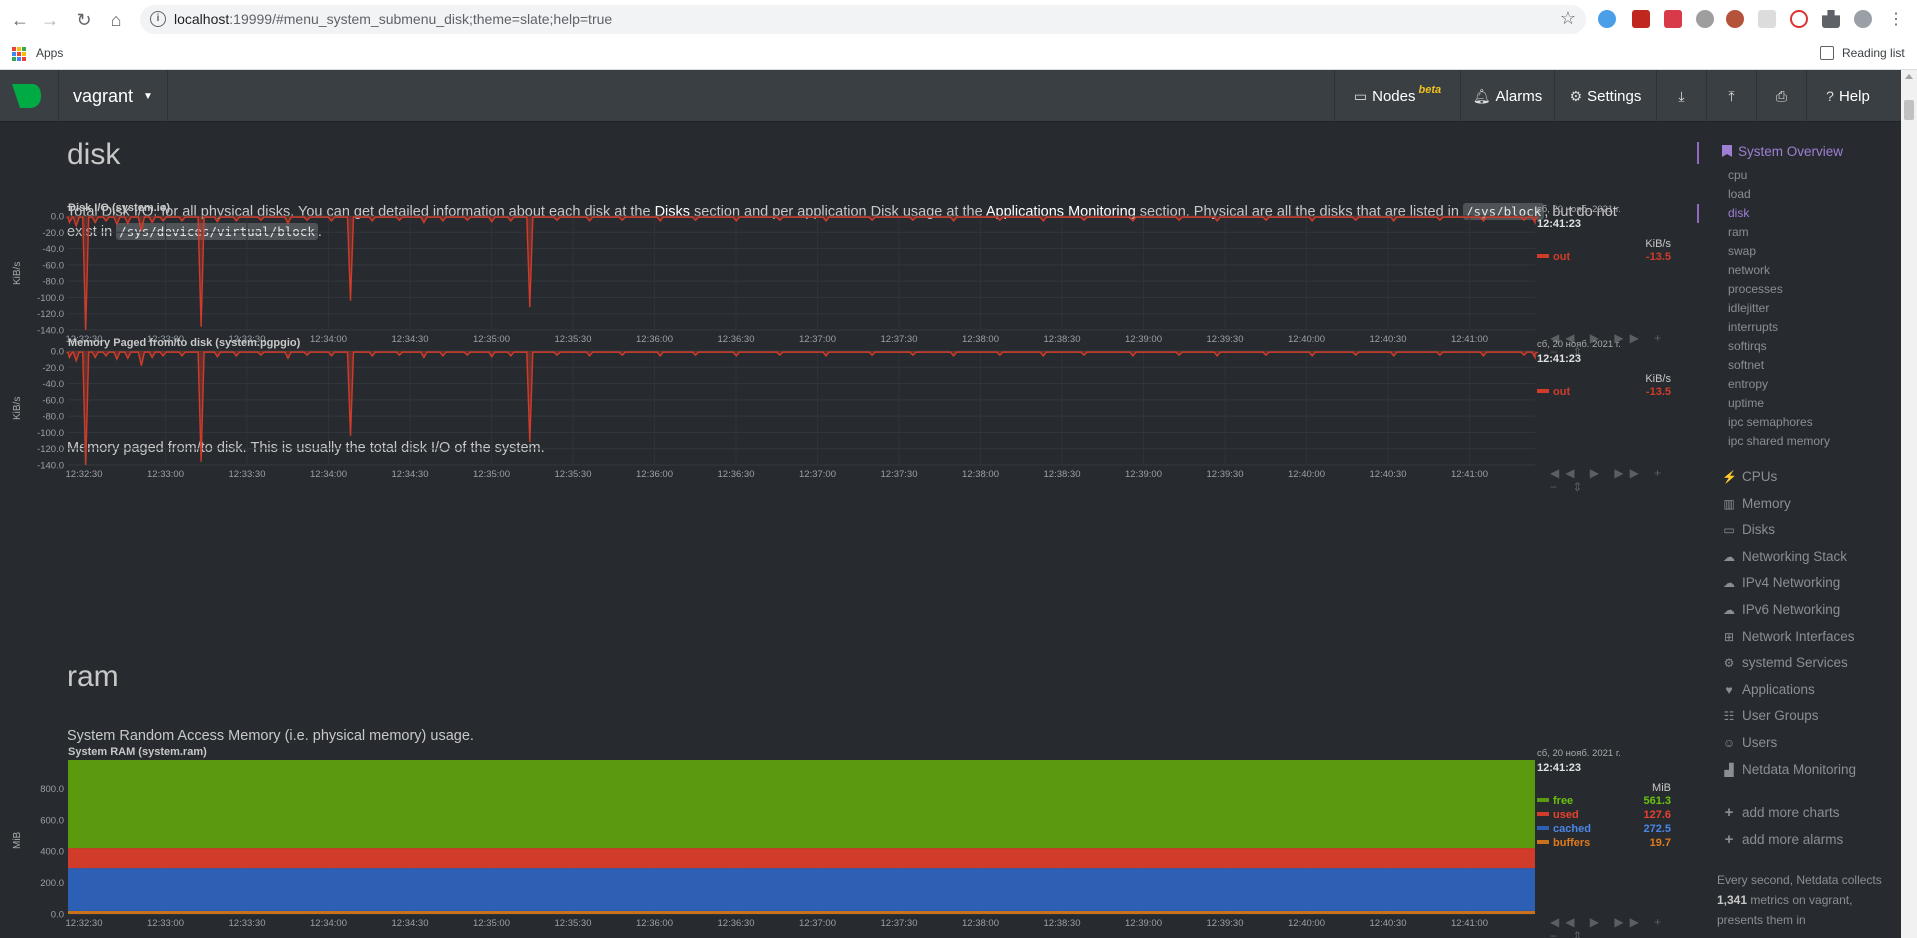  I want to click on sidebar-group-systemd-services: ⚙ systemd Services, so click(1785, 662).